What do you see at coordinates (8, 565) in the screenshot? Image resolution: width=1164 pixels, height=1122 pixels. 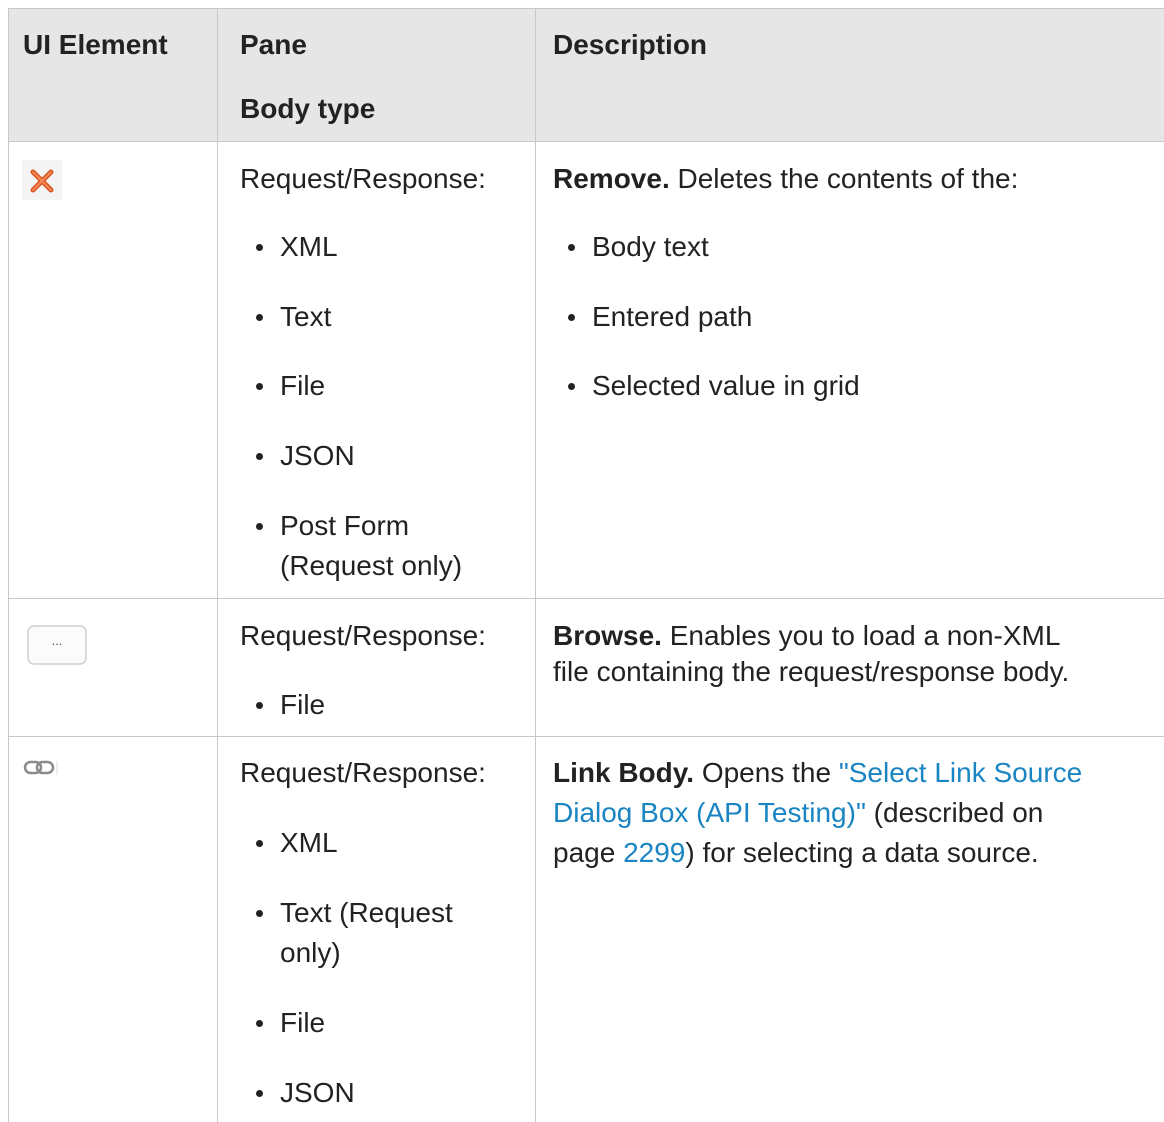 I see `table-border-left` at bounding box center [8, 565].